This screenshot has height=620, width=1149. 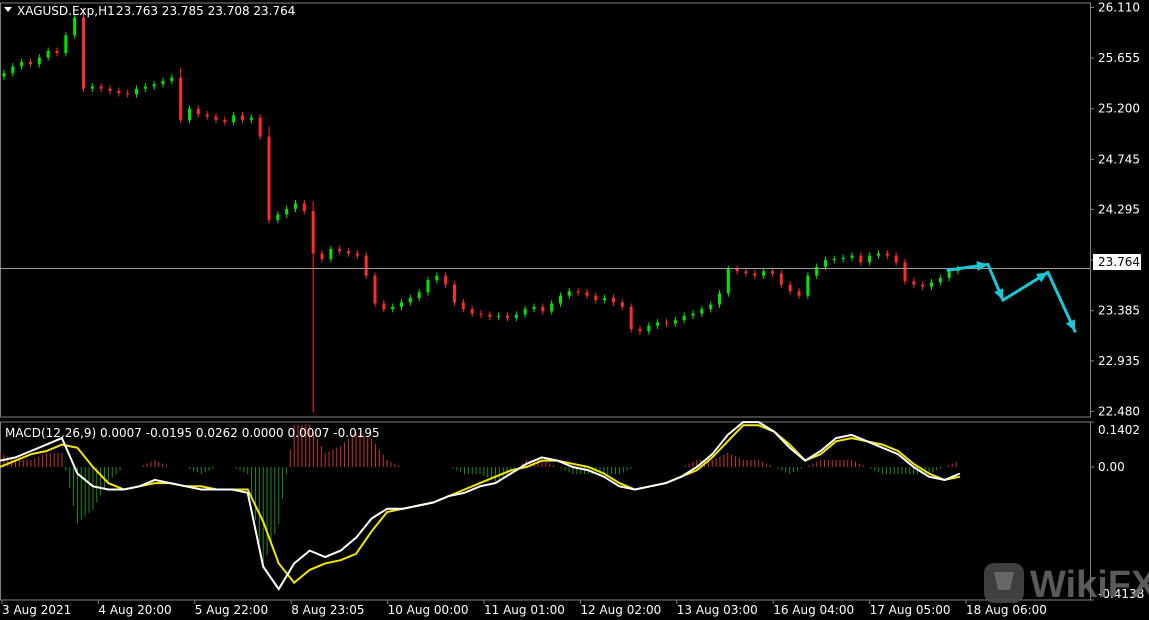 What do you see at coordinates (1119, 262) in the screenshot?
I see `current-price-label: 23.764` at bounding box center [1119, 262].